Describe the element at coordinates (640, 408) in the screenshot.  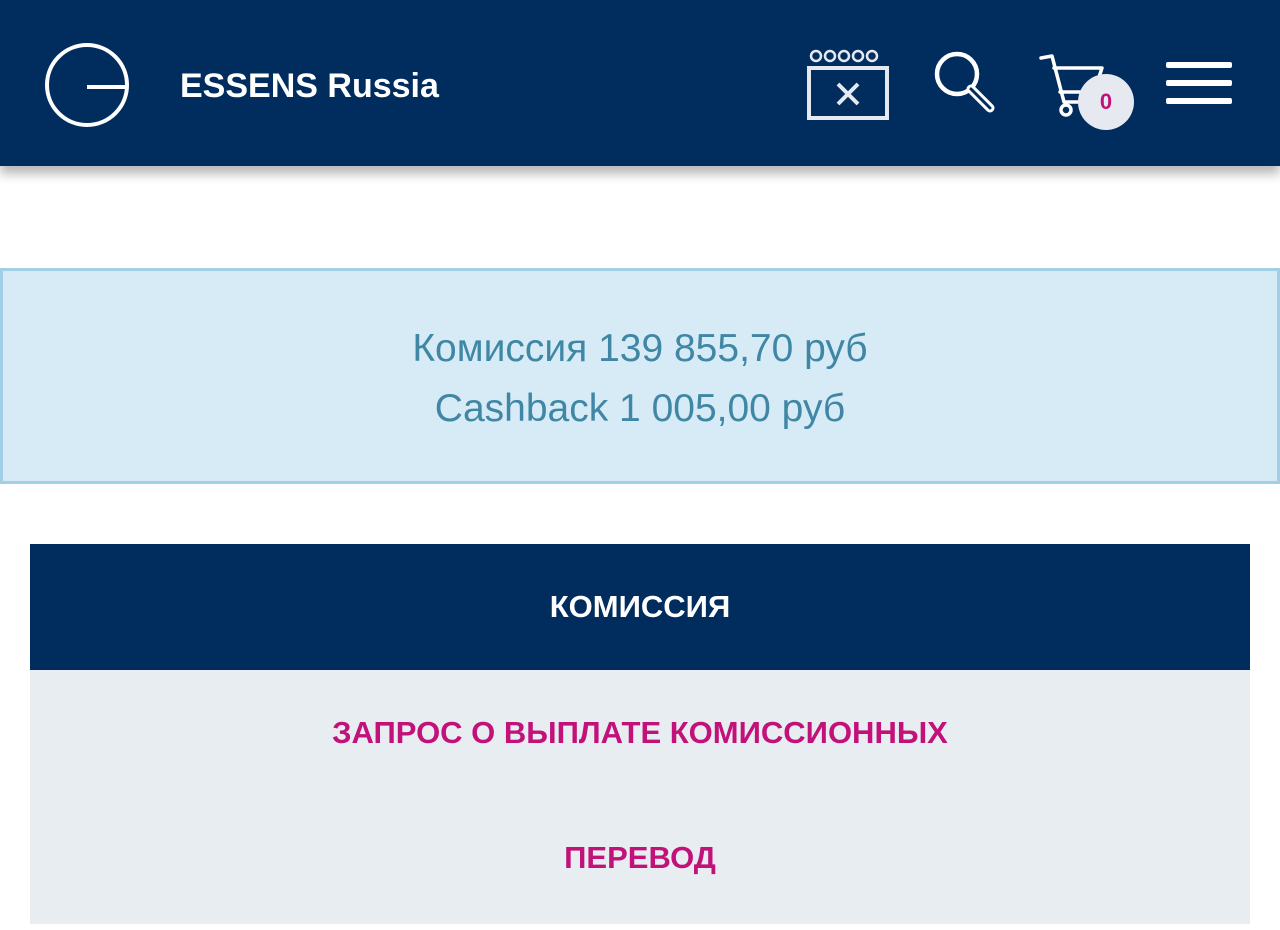
I see `cashback-balance: Cashback 1 005,00 руб` at that location.